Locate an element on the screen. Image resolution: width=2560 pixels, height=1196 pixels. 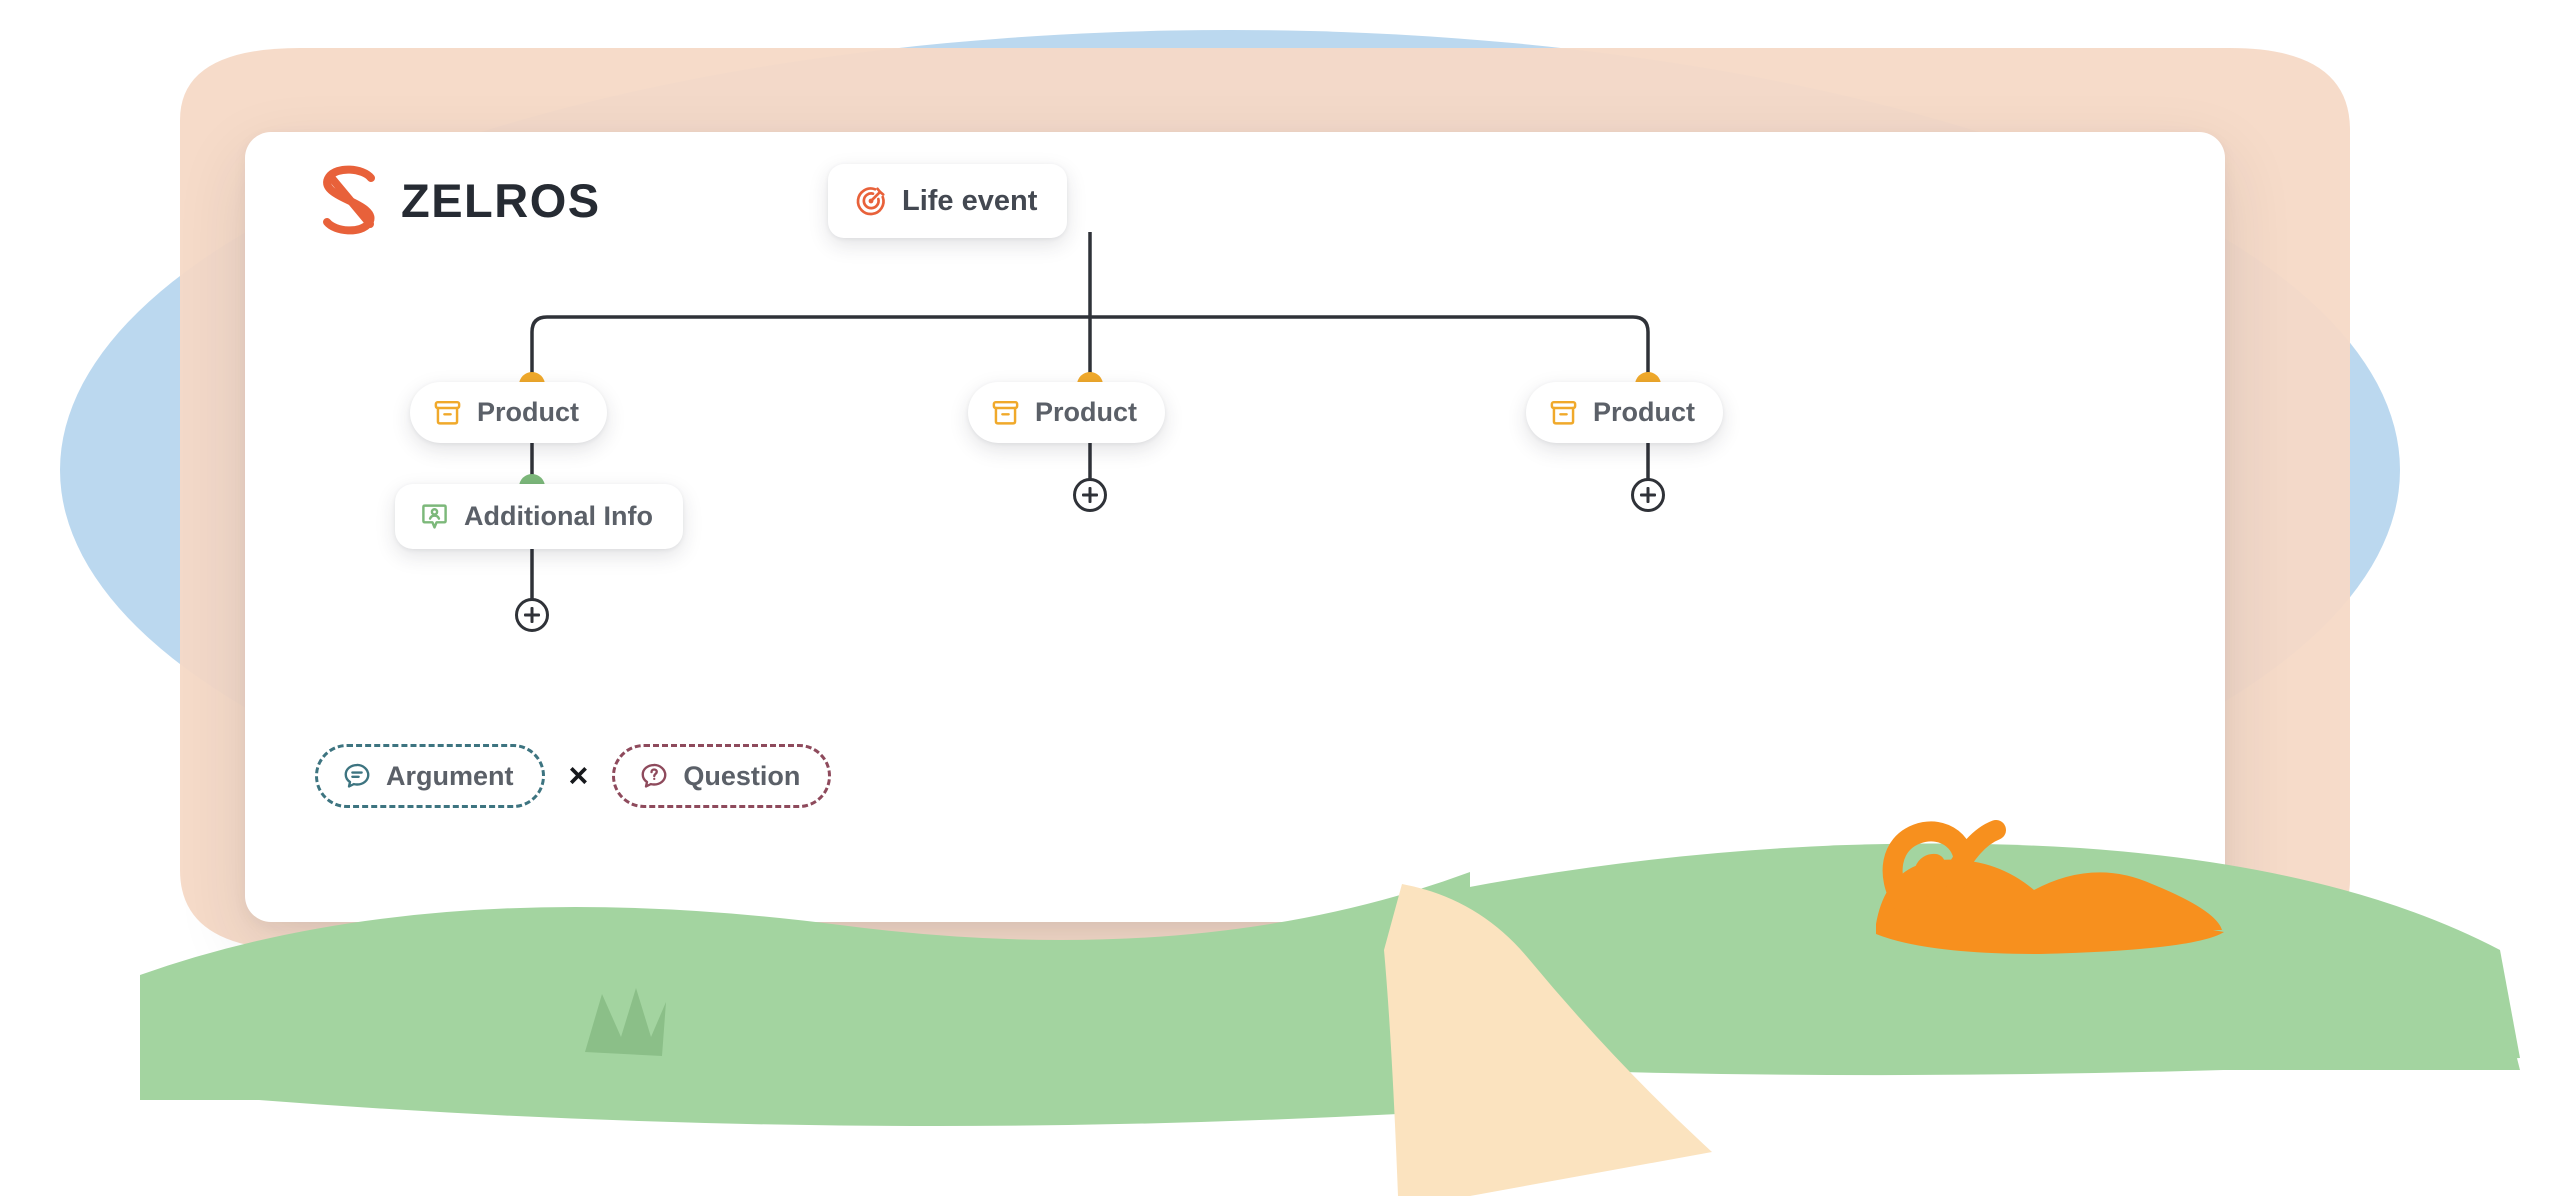
flow-node-product-3: Product is located at coordinates (1625, 412).